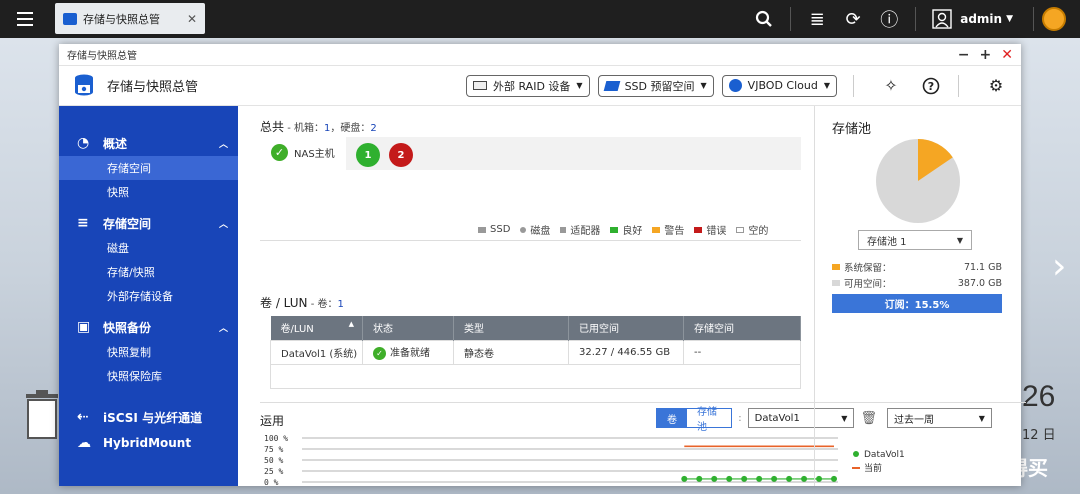  I want to click on column-header-label: 卷/LUN, so click(297, 330).